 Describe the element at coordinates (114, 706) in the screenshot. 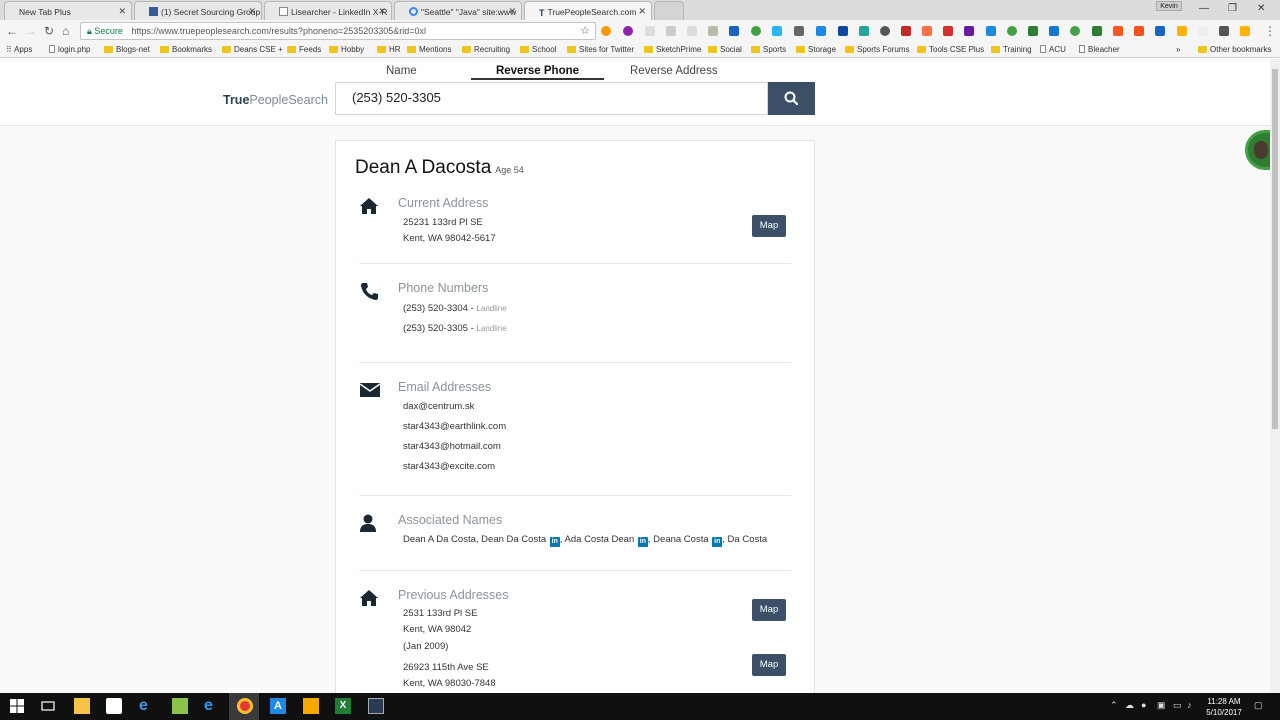

I see `store-icon` at that location.